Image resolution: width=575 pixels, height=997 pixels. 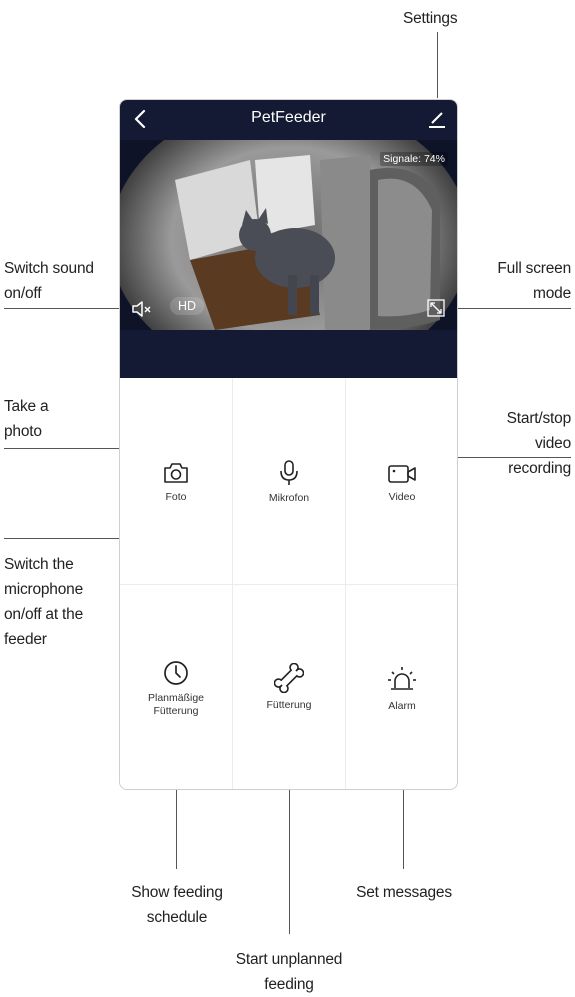 I want to click on hd-toggle: HD, so click(x=187, y=306).